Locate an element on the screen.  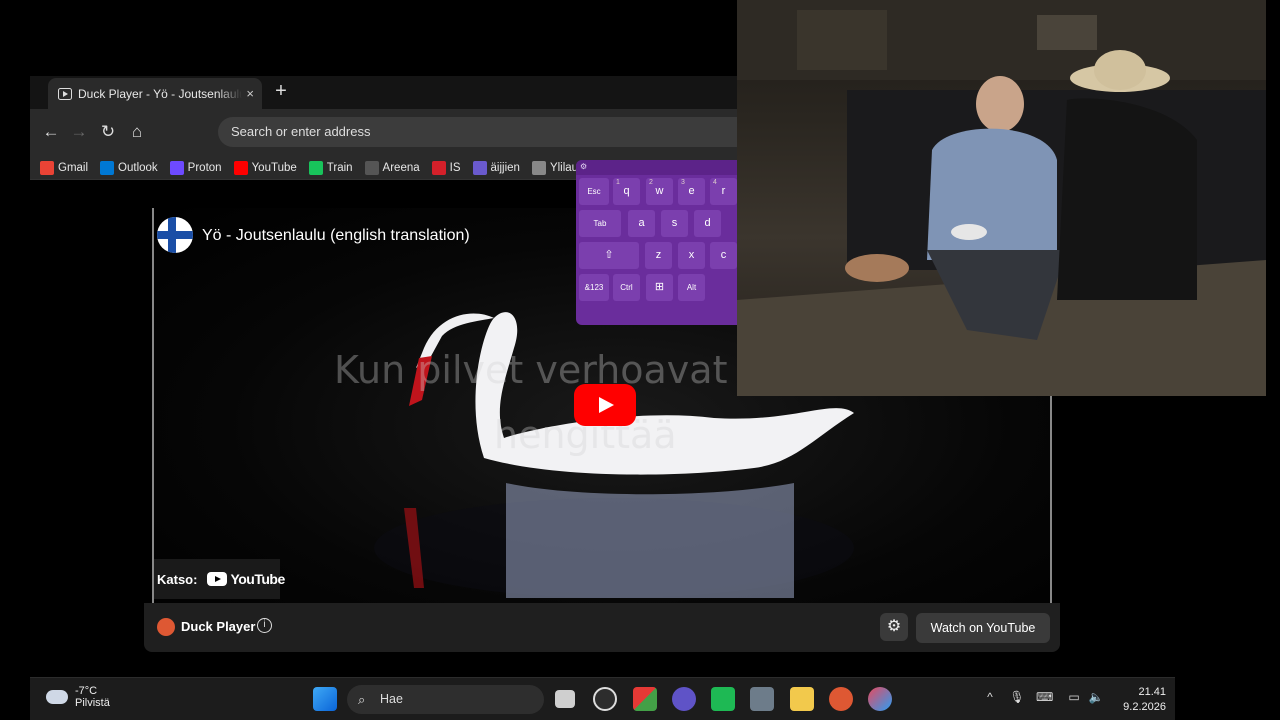
chevron-up-icon: ^ is located at coordinates (990, 699).